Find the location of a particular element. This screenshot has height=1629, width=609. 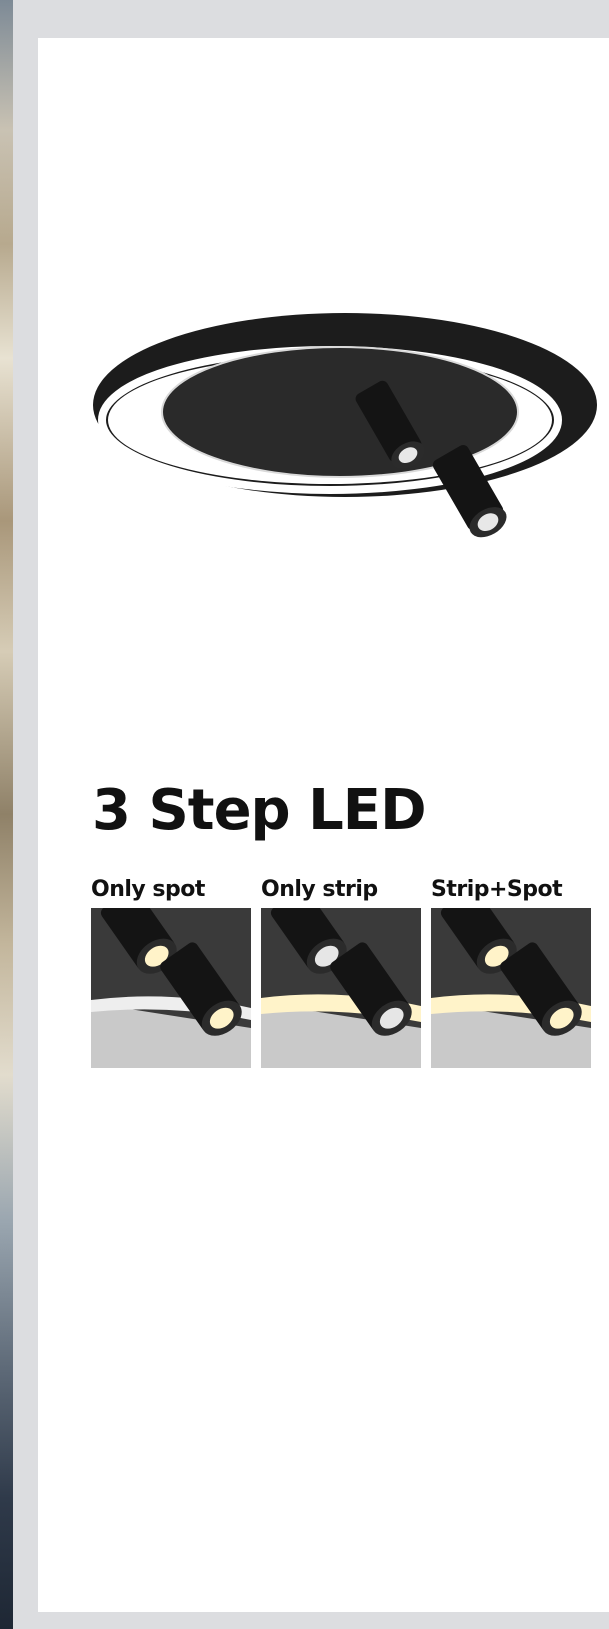

mode-thumbnail-strip-spot is located at coordinates (511, 988).